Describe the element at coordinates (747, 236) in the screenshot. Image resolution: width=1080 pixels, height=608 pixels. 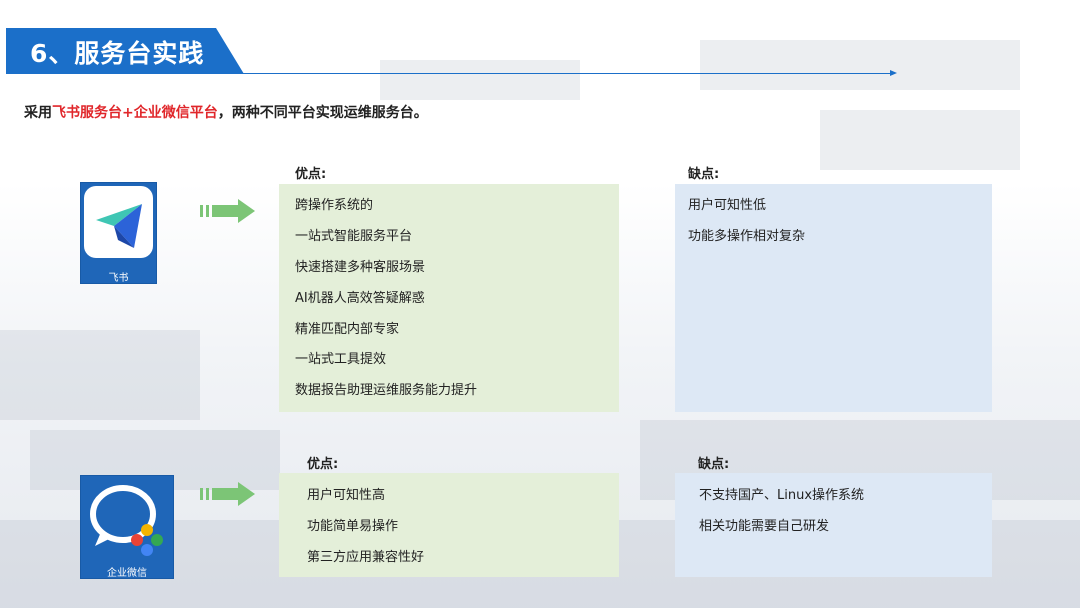
I see `list-item: 功能多操作相对复杂` at that location.